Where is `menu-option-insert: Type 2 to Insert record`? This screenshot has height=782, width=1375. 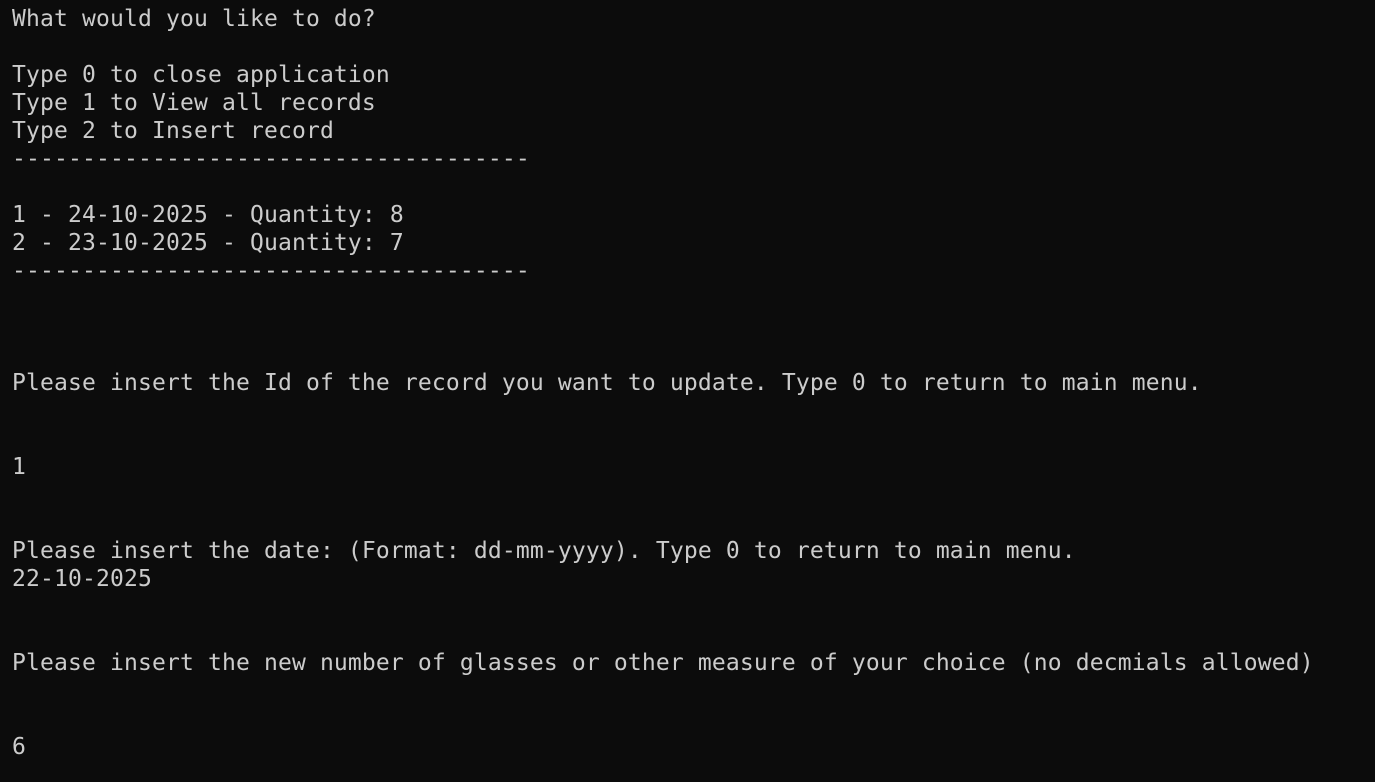 menu-option-insert: Type 2 to Insert record is located at coordinates (173, 131).